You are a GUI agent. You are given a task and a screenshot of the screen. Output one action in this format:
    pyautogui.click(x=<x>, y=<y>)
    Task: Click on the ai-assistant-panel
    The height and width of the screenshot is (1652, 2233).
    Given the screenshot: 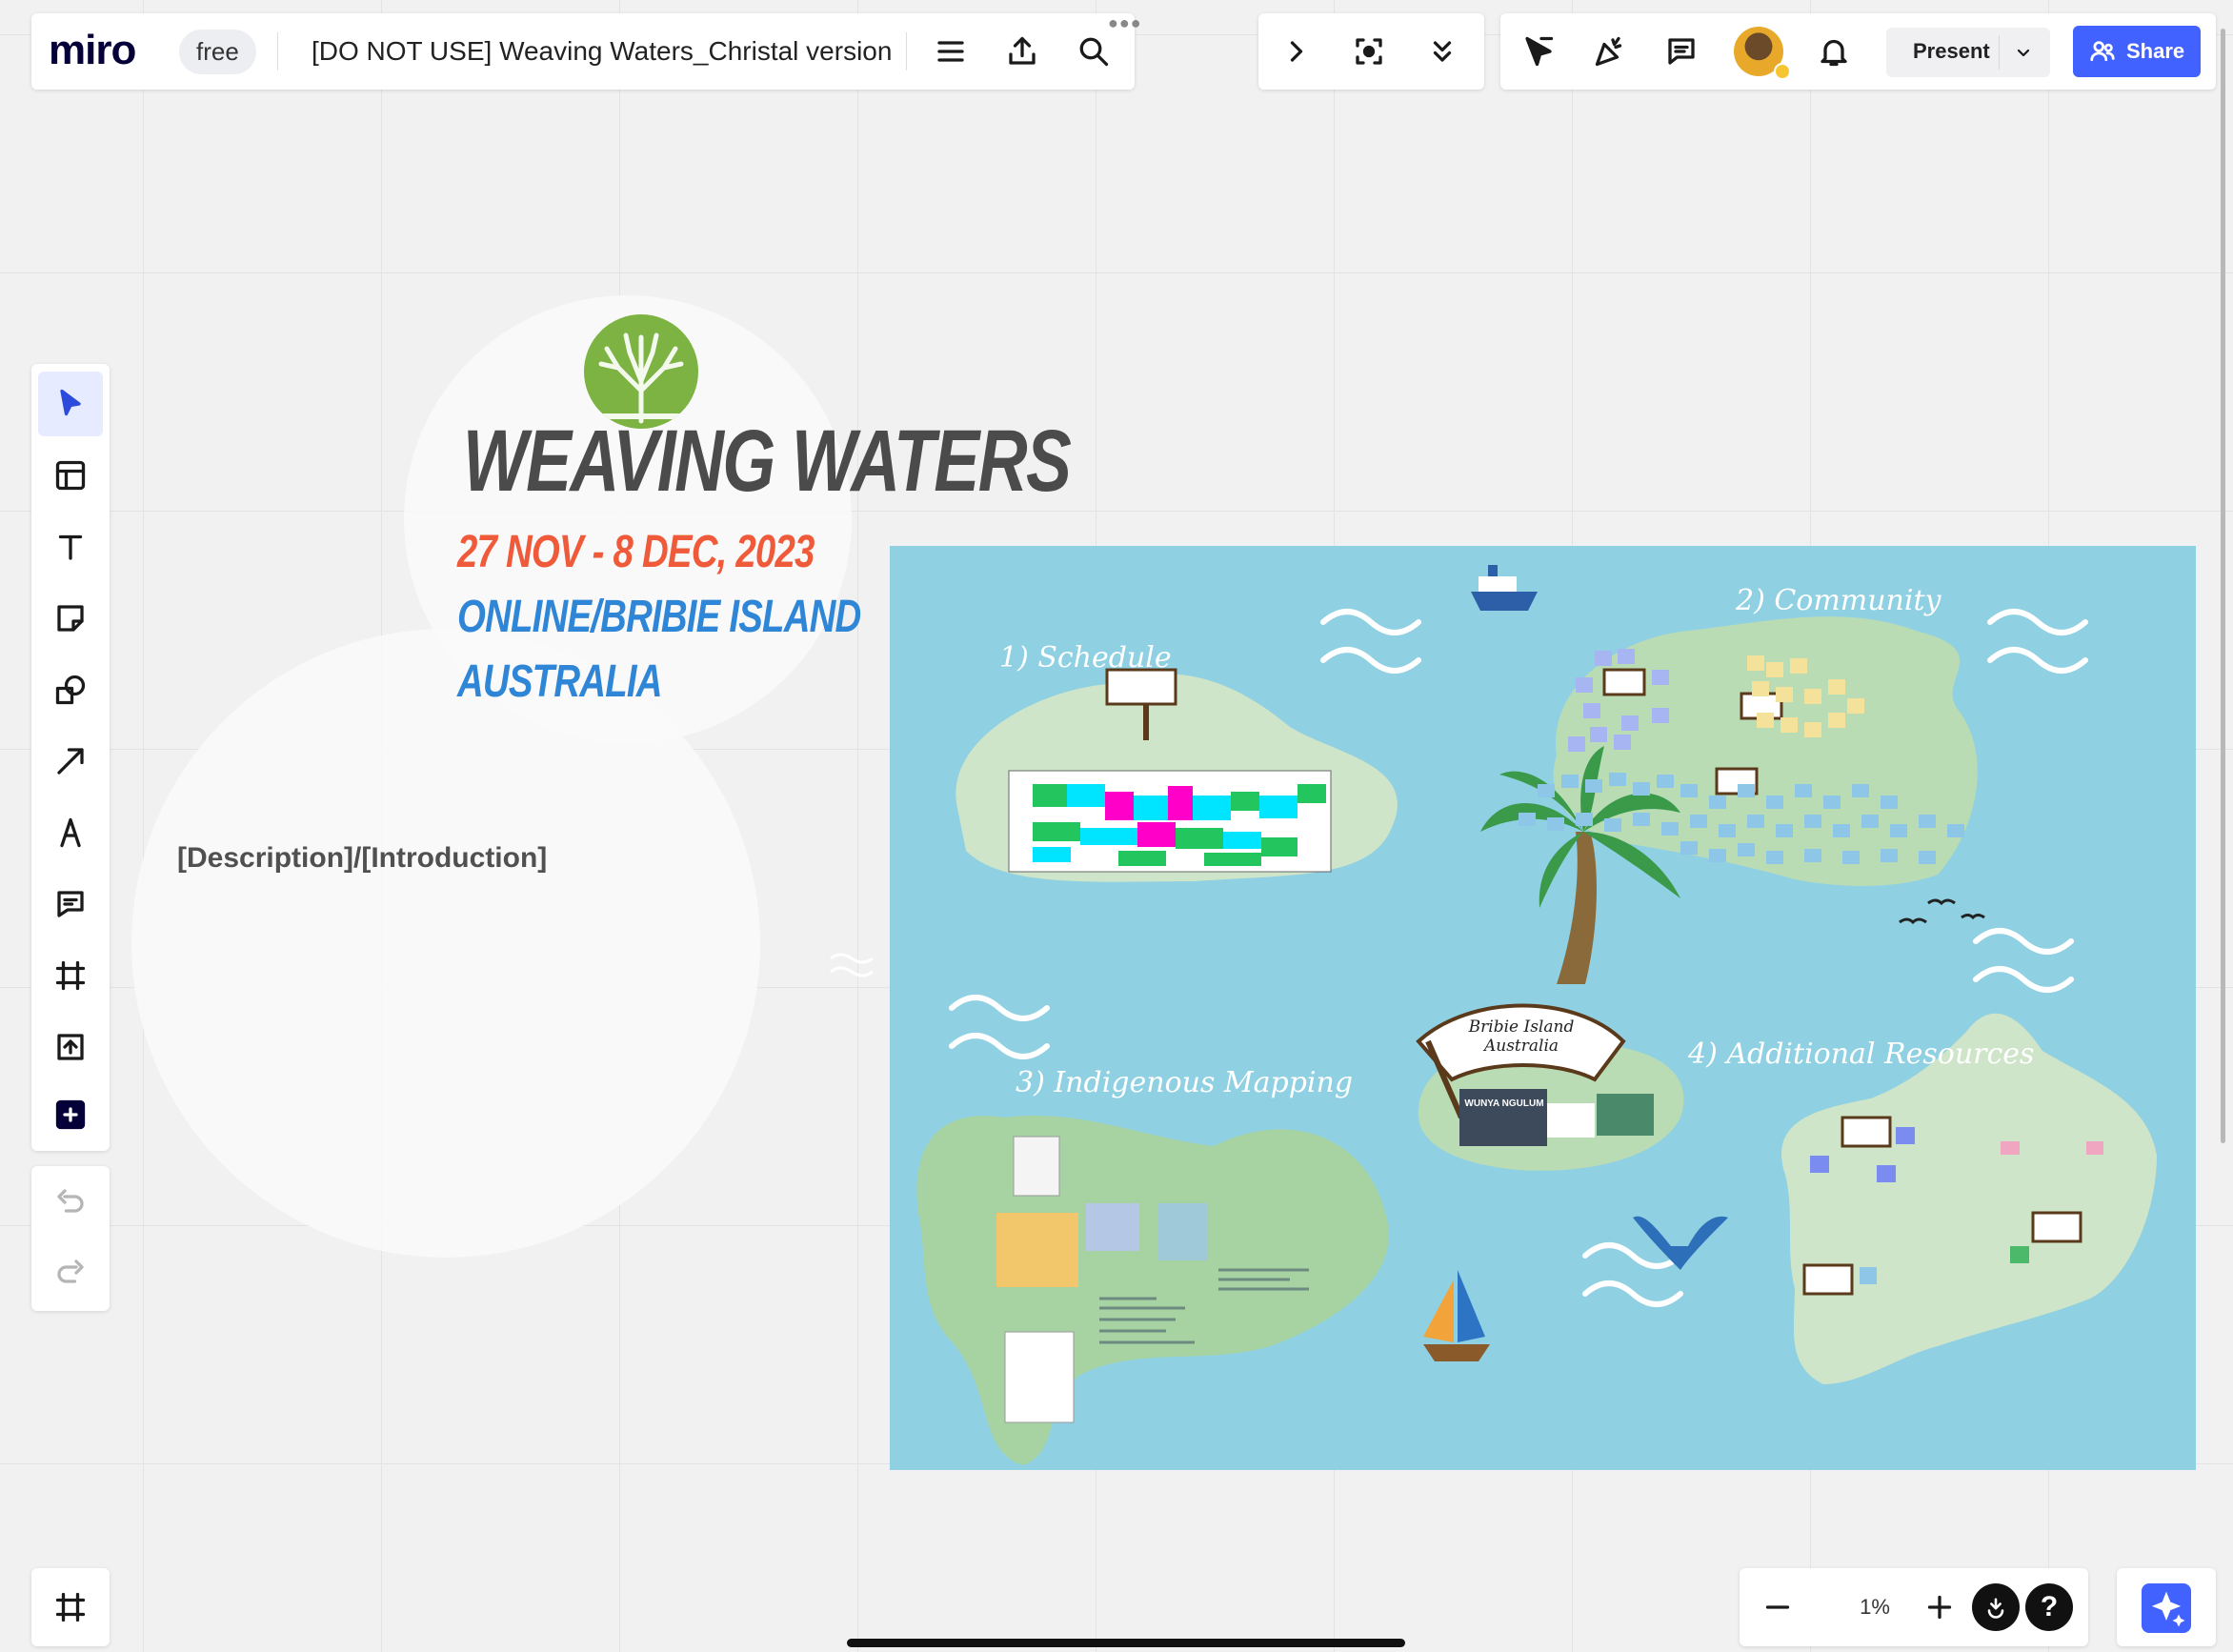 What is the action you would take?
    pyautogui.click(x=2166, y=1607)
    